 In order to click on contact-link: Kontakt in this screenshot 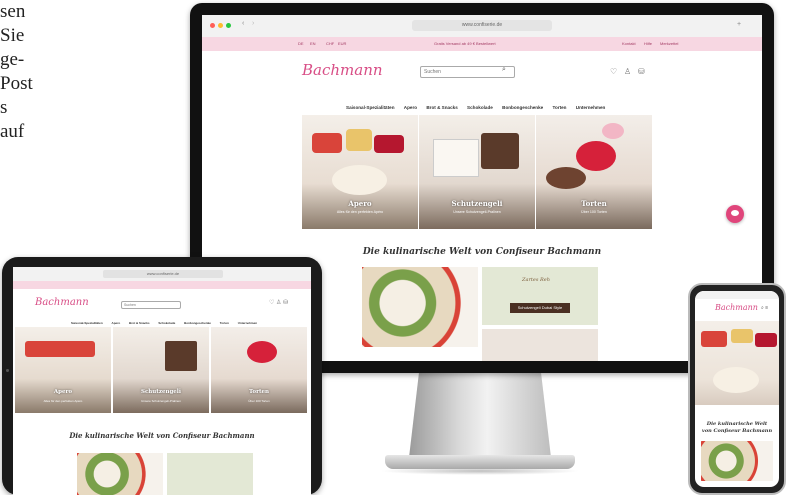, I will do `click(629, 44)`.